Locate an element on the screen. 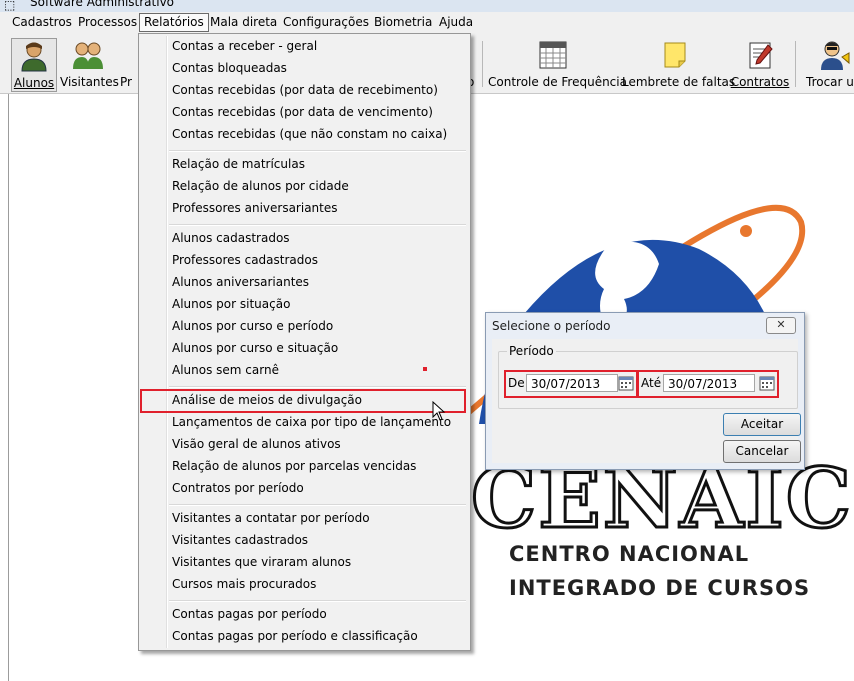 Image resolution: width=854 pixels, height=681 pixels. logo-orbit-dot is located at coordinates (746, 231).